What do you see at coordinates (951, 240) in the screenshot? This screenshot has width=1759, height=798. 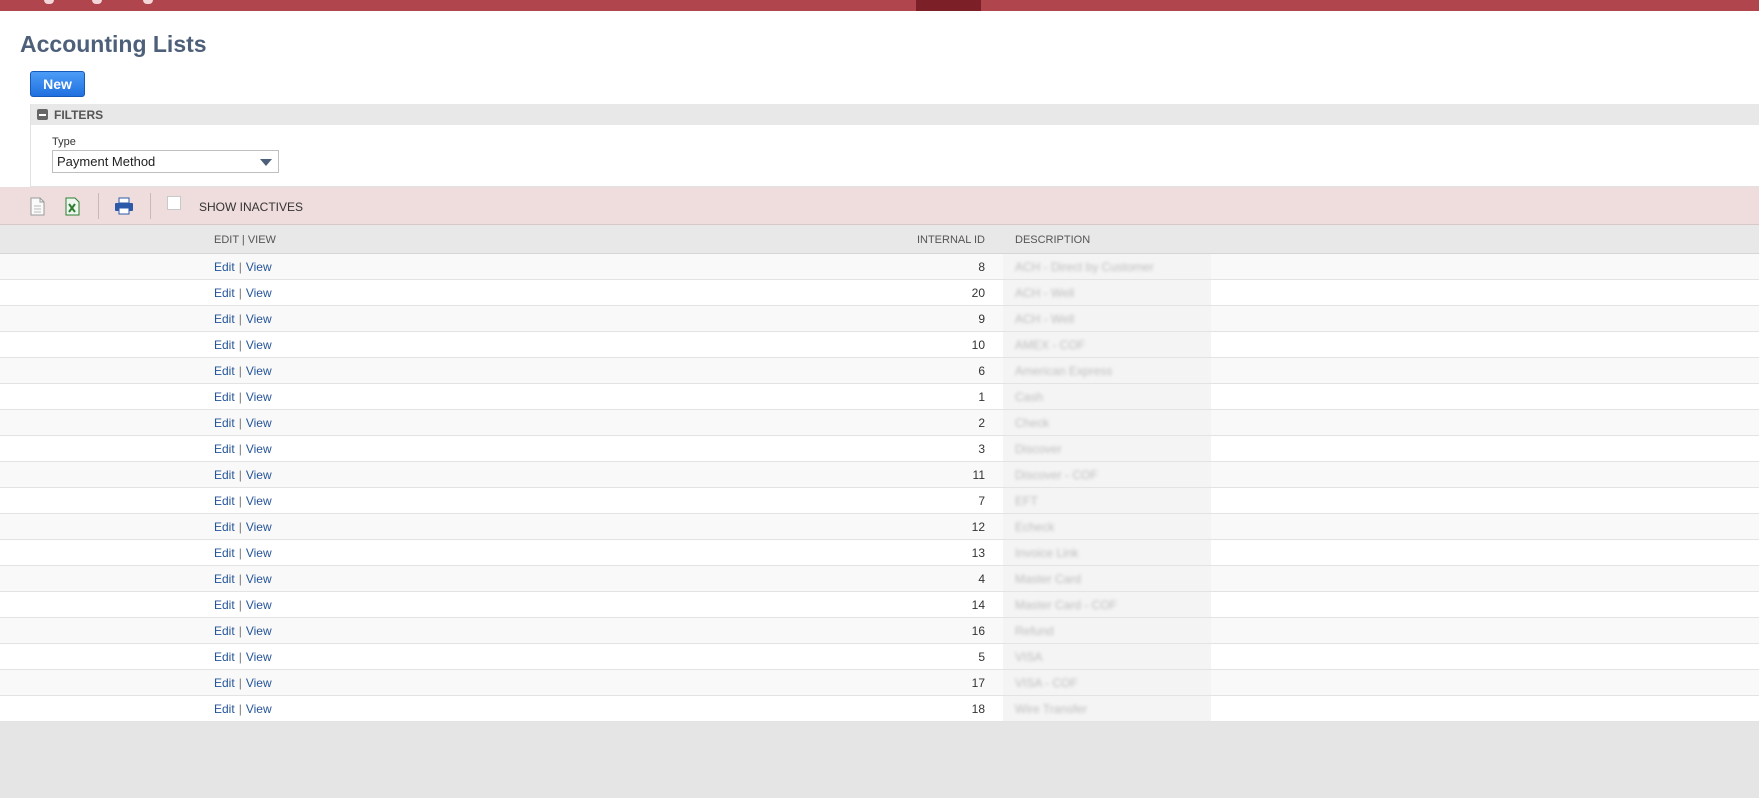 I see `column-header-internal-id: INTERNAL ID` at bounding box center [951, 240].